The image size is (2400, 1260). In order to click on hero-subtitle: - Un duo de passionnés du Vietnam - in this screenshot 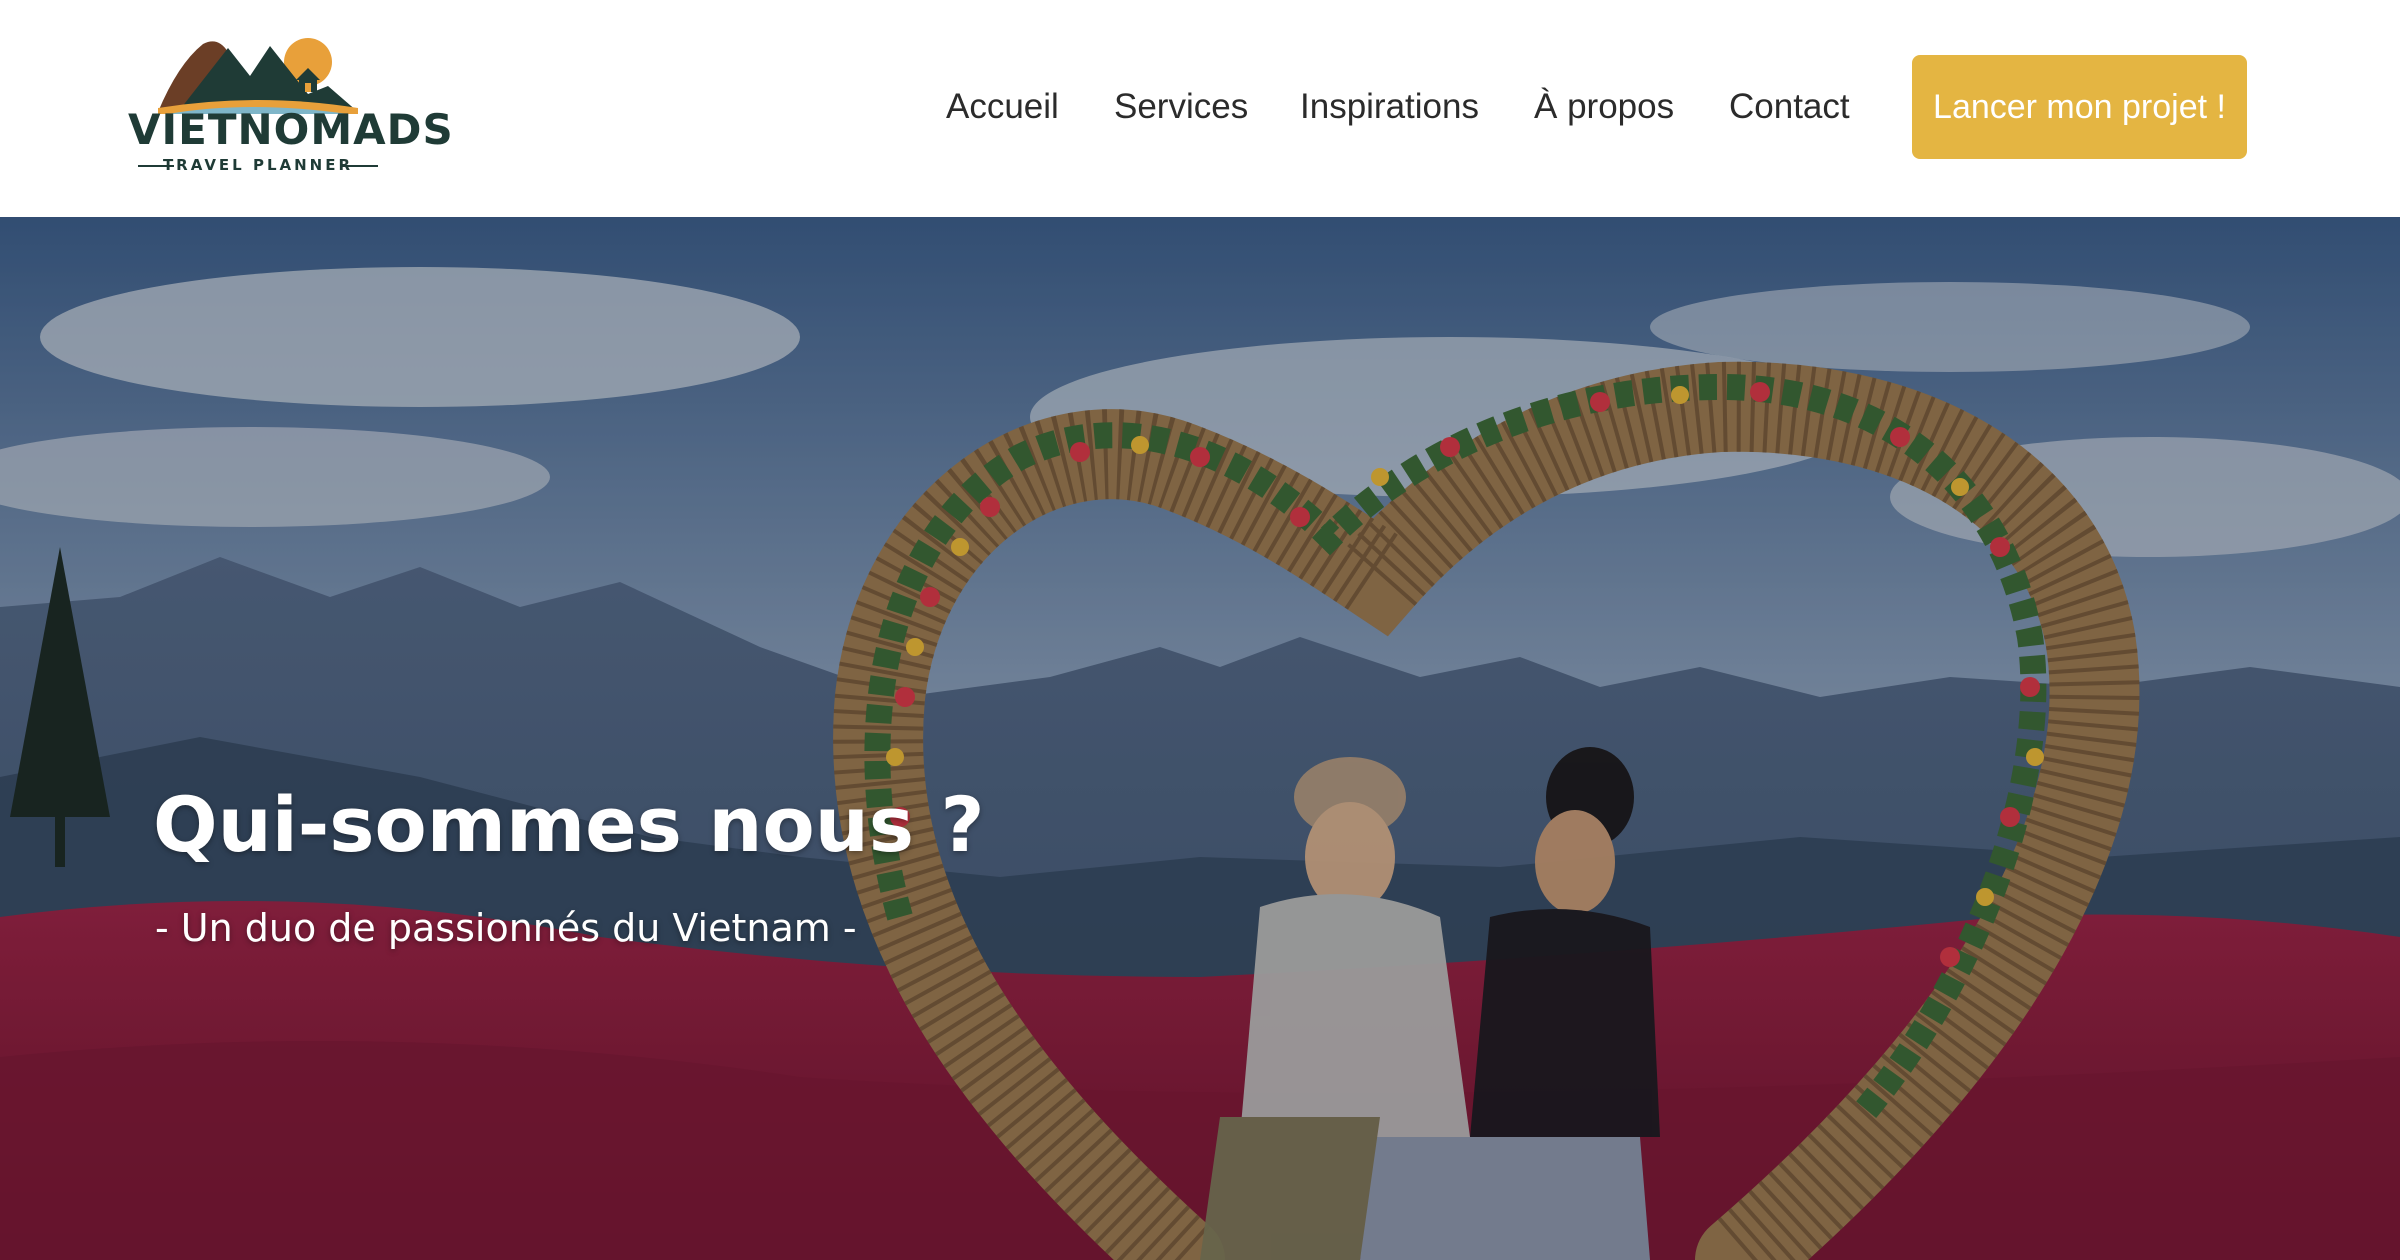, I will do `click(506, 928)`.